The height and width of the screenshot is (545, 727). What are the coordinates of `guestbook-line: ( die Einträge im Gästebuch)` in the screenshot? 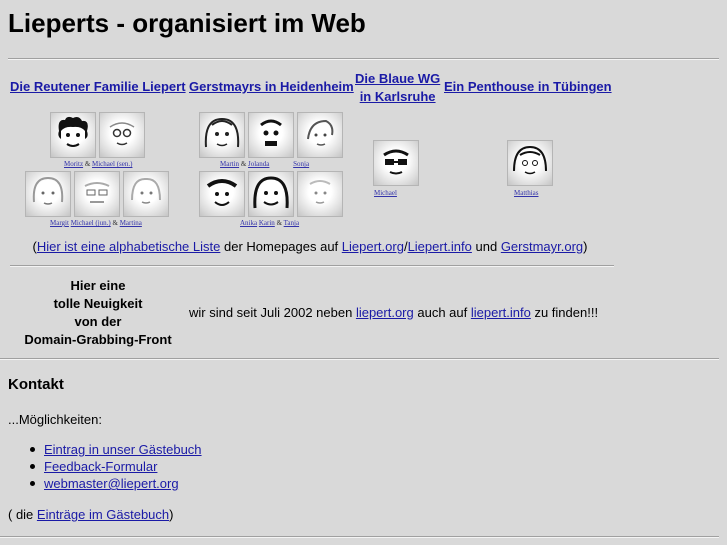 It's located at (90, 514).